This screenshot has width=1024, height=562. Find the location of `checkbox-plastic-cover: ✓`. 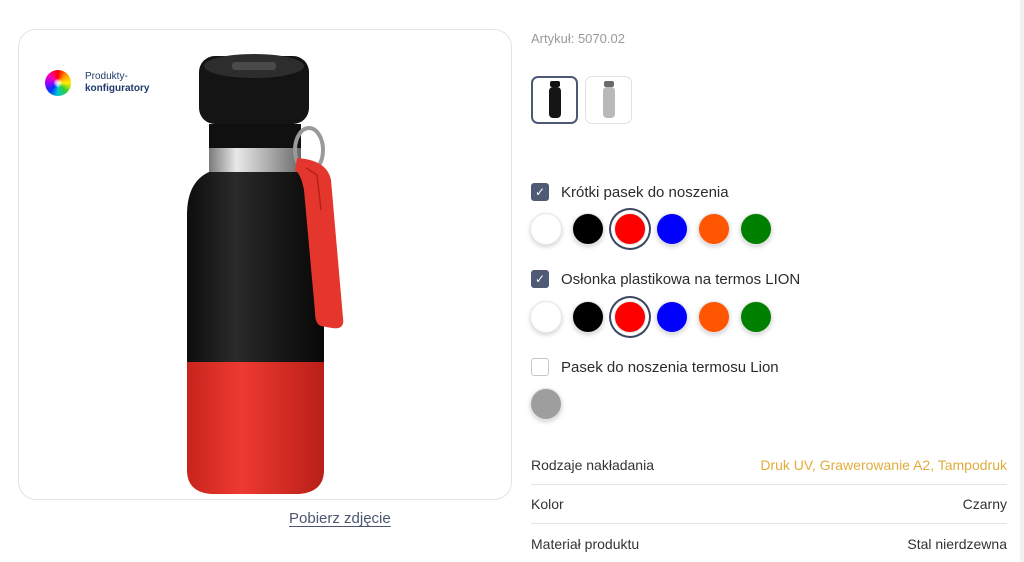

checkbox-plastic-cover: ✓ is located at coordinates (540, 279).